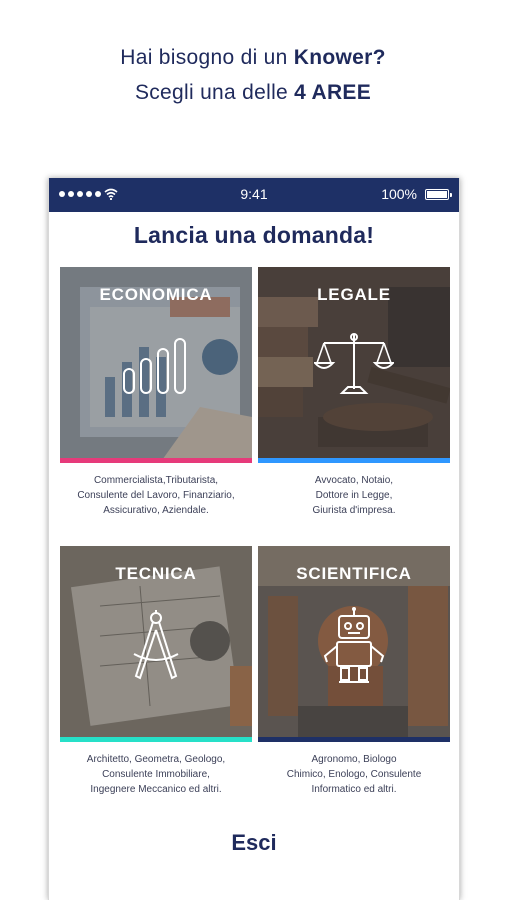  I want to click on card-title: SCIENTIFICA, so click(354, 573).